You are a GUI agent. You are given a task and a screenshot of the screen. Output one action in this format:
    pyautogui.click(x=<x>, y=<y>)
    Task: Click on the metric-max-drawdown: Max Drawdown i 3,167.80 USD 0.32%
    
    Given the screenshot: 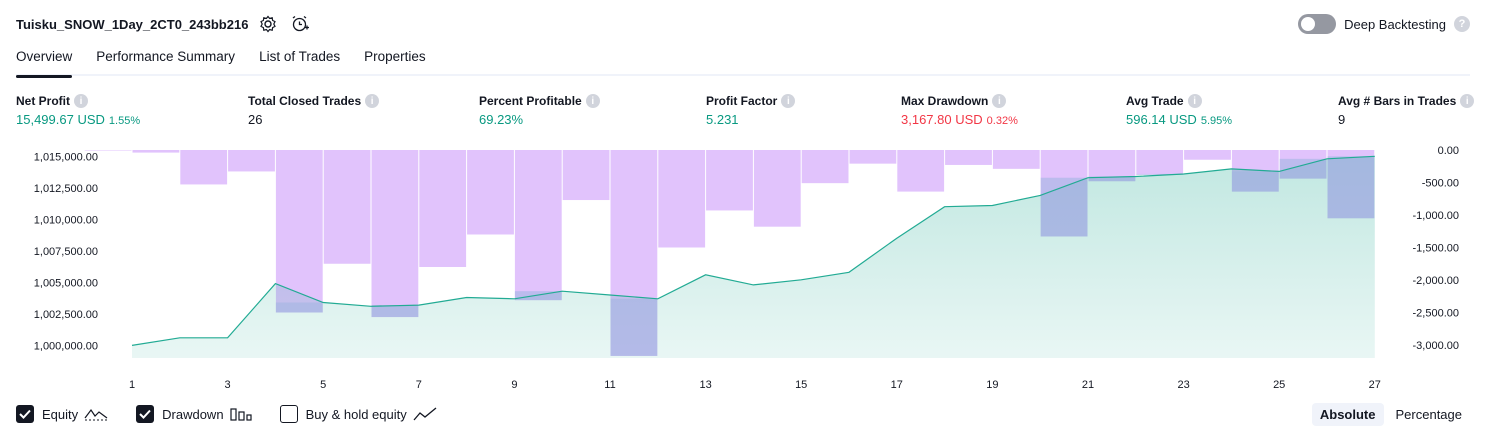 What is the action you would take?
    pyautogui.click(x=959, y=110)
    